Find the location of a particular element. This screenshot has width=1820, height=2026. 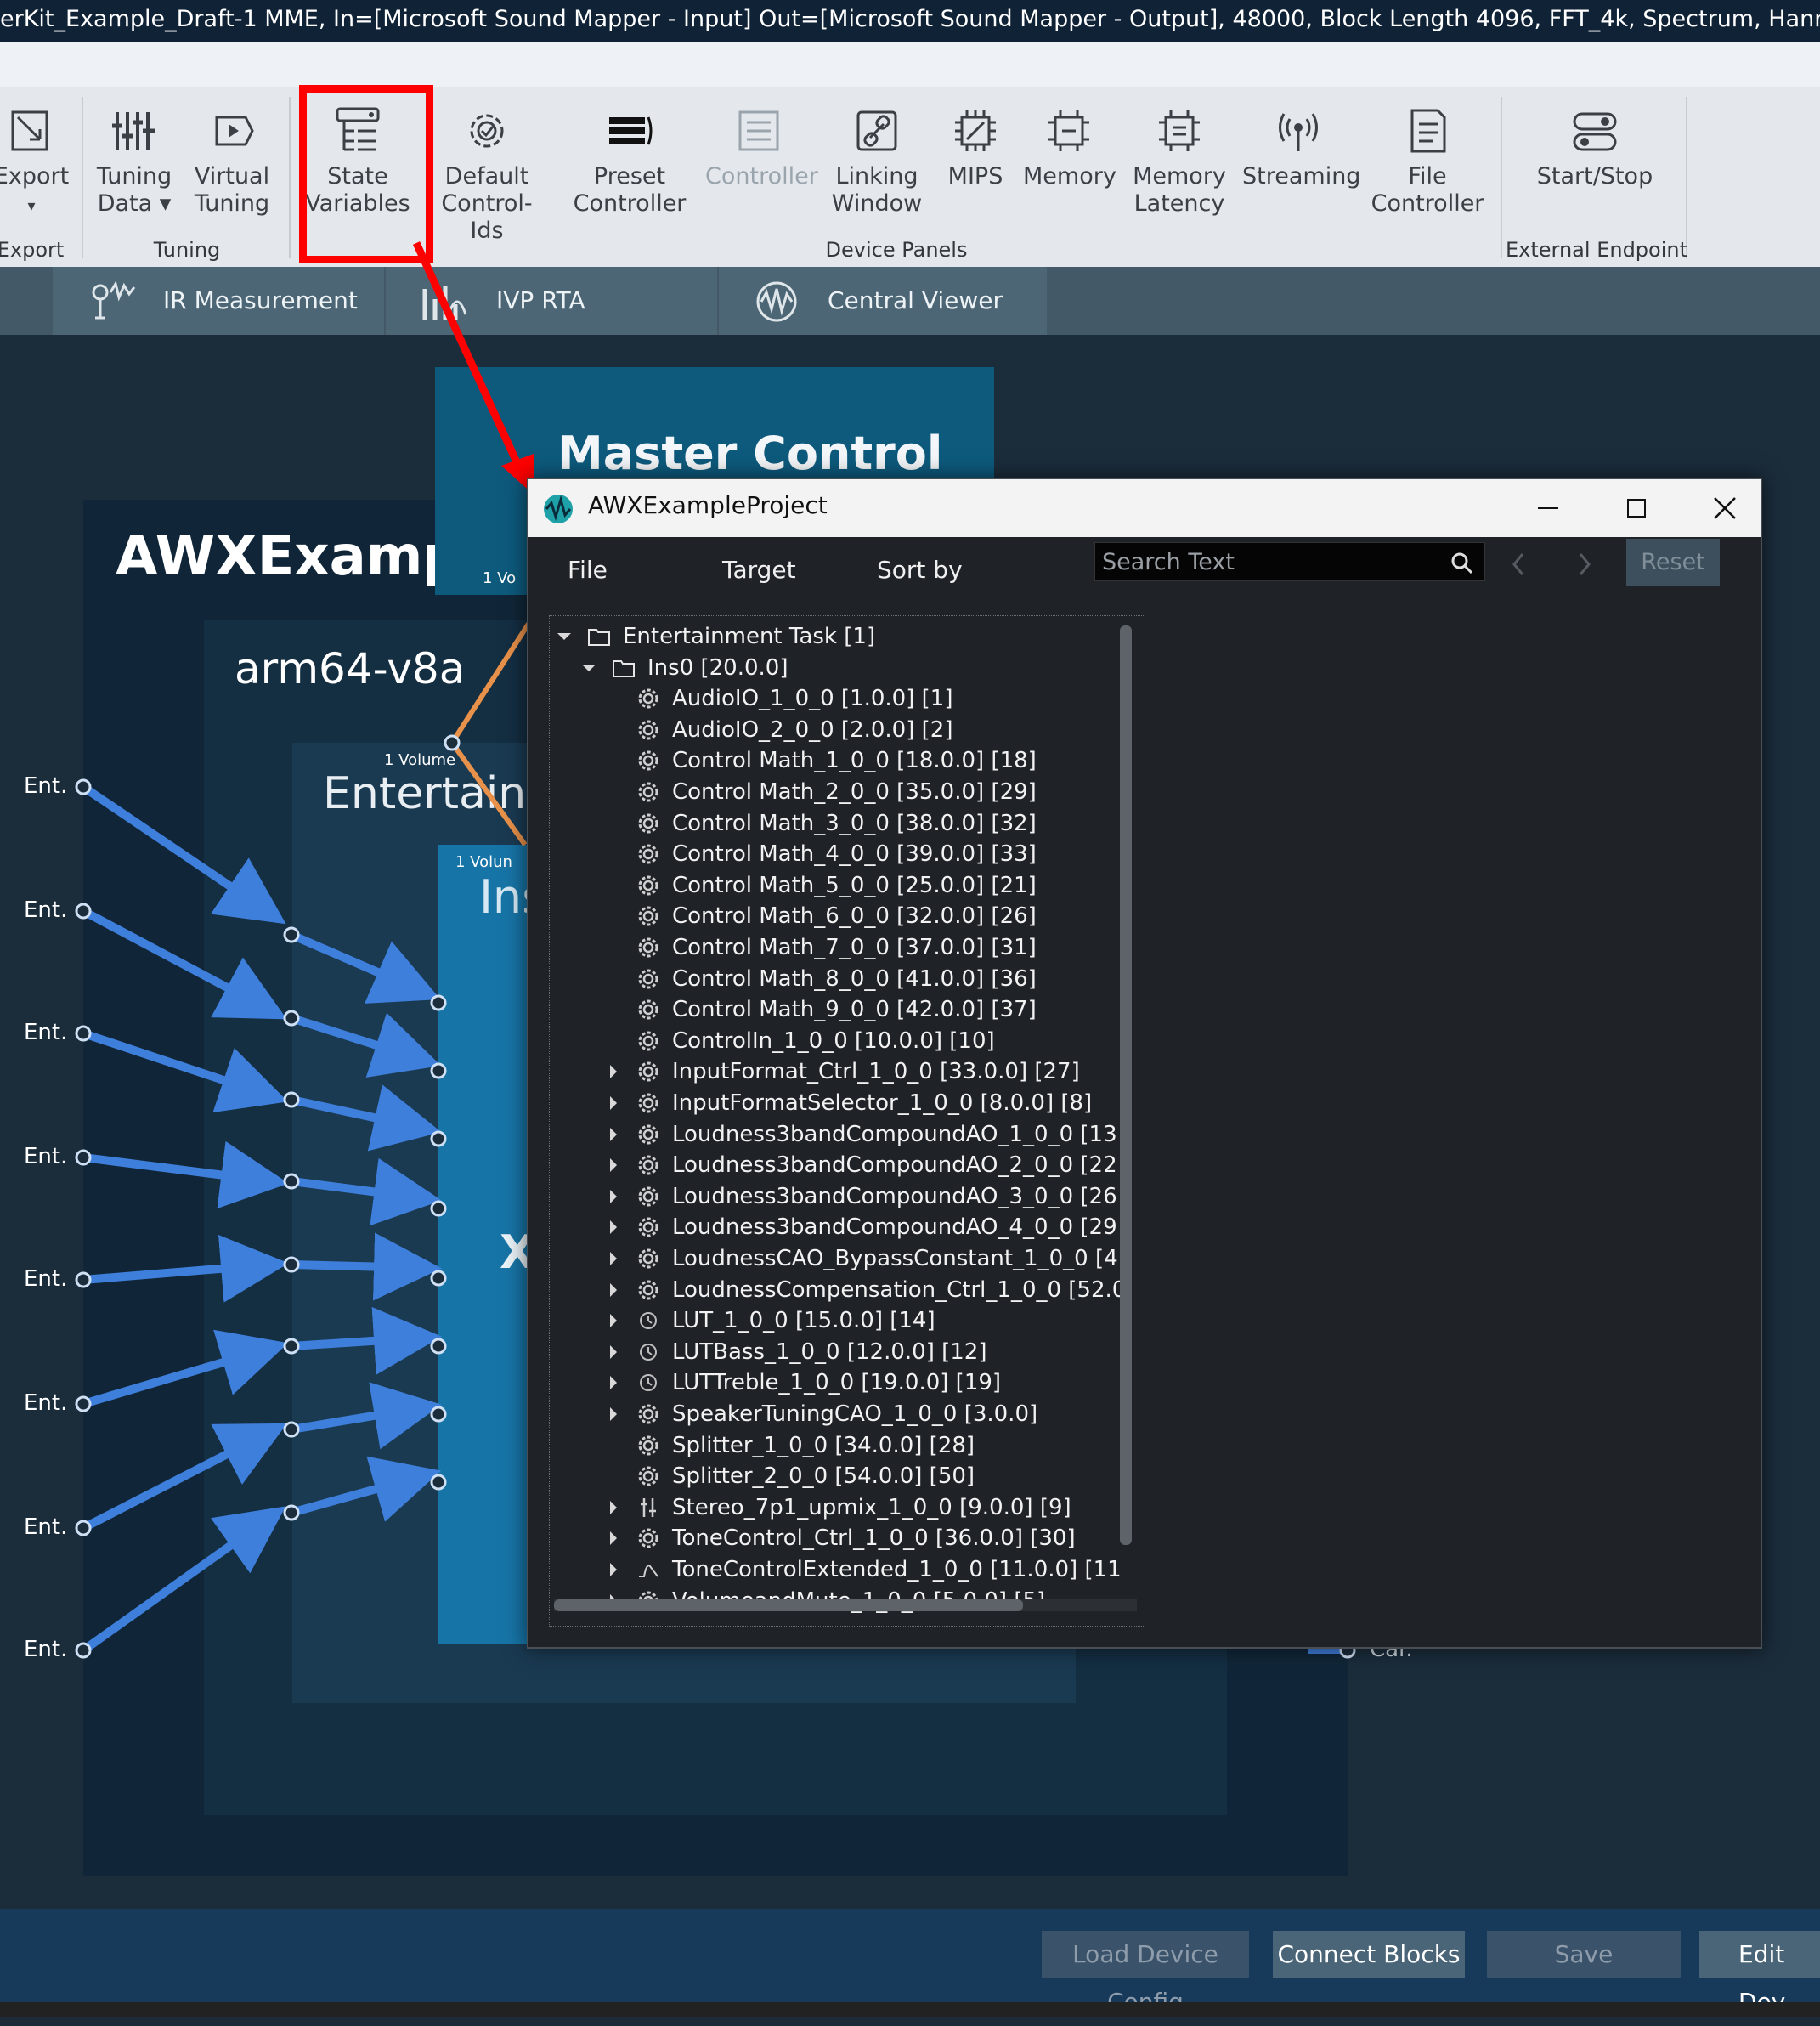

tuning-data-icon is located at coordinates (133, 131).